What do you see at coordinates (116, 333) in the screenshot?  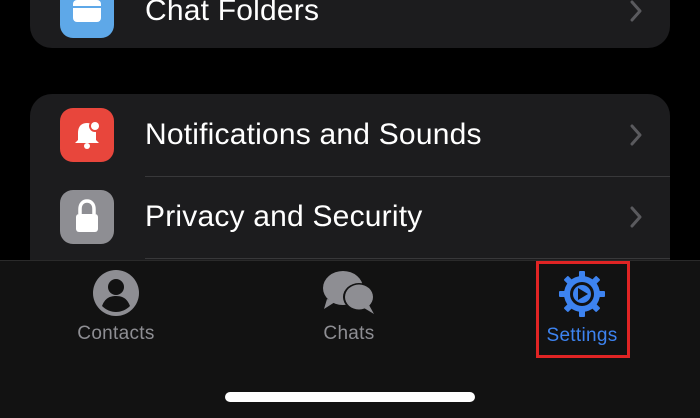 I see `tab-label: Contacts` at bounding box center [116, 333].